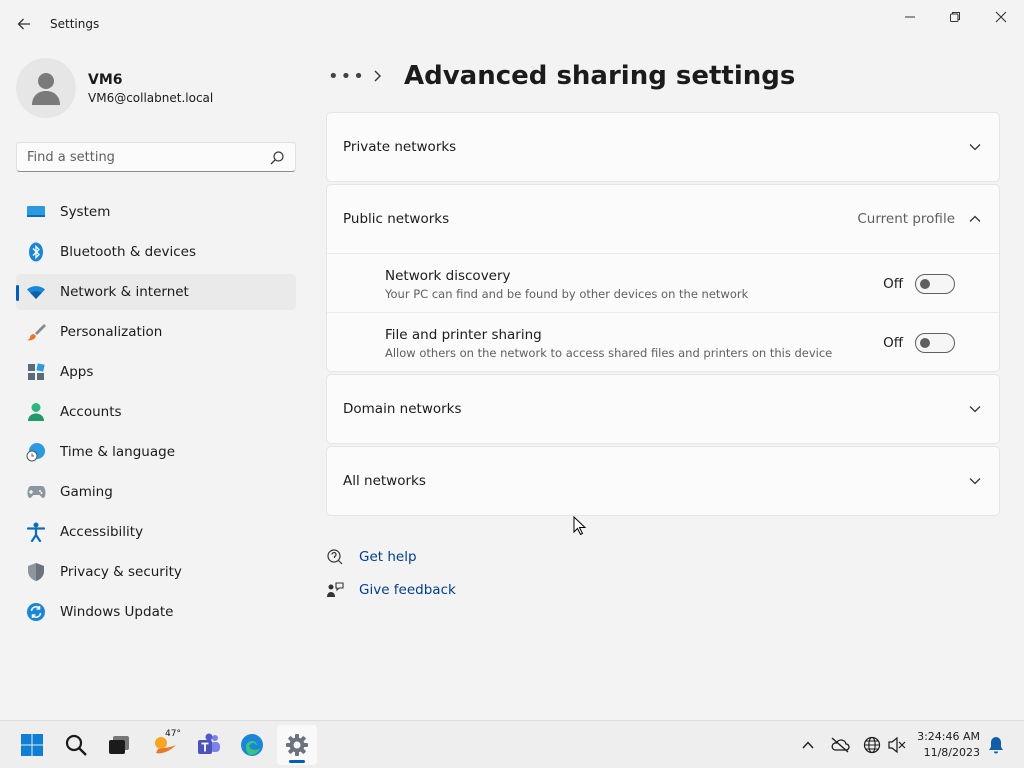 Image resolution: width=1024 pixels, height=768 pixels. I want to click on public-networks-header: Public networks Current profile, so click(663, 219).